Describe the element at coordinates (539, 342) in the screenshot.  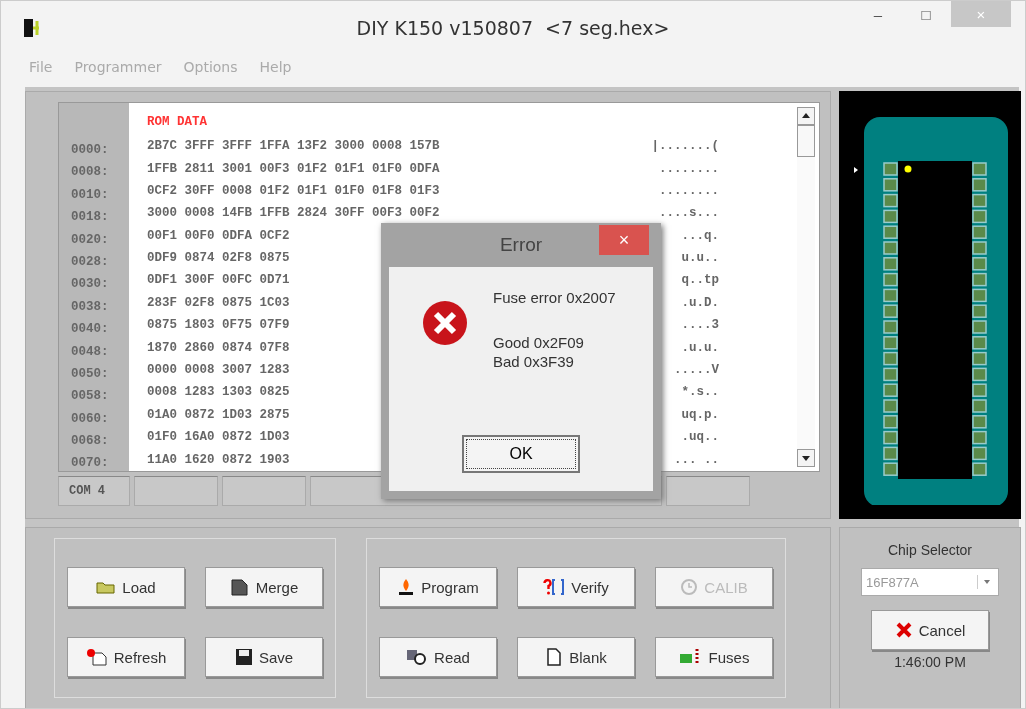
I see `error-message: Good 0x2F09` at that location.